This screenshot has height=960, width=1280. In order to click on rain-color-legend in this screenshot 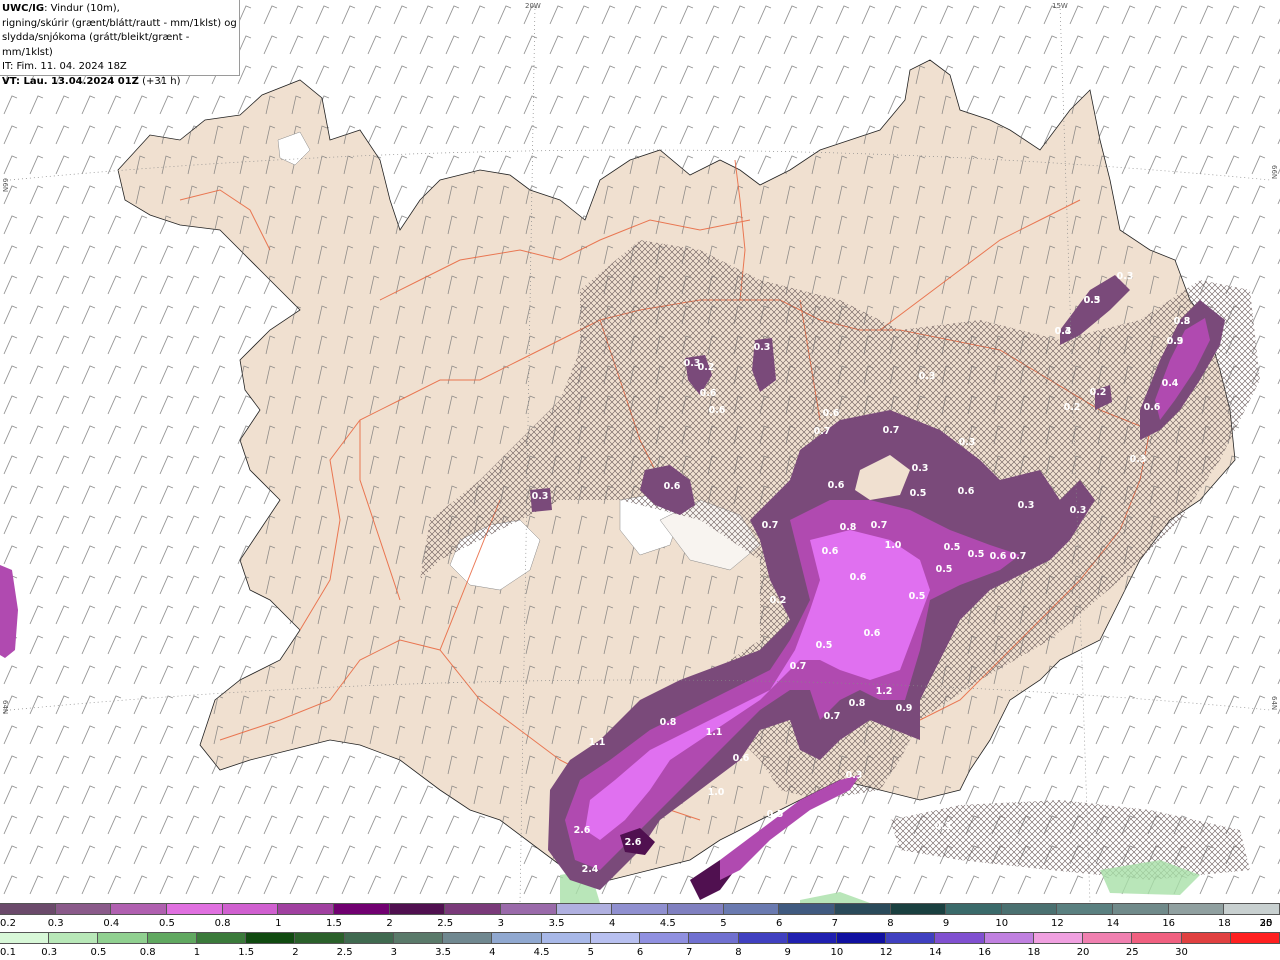, I will do `click(640, 939)`.